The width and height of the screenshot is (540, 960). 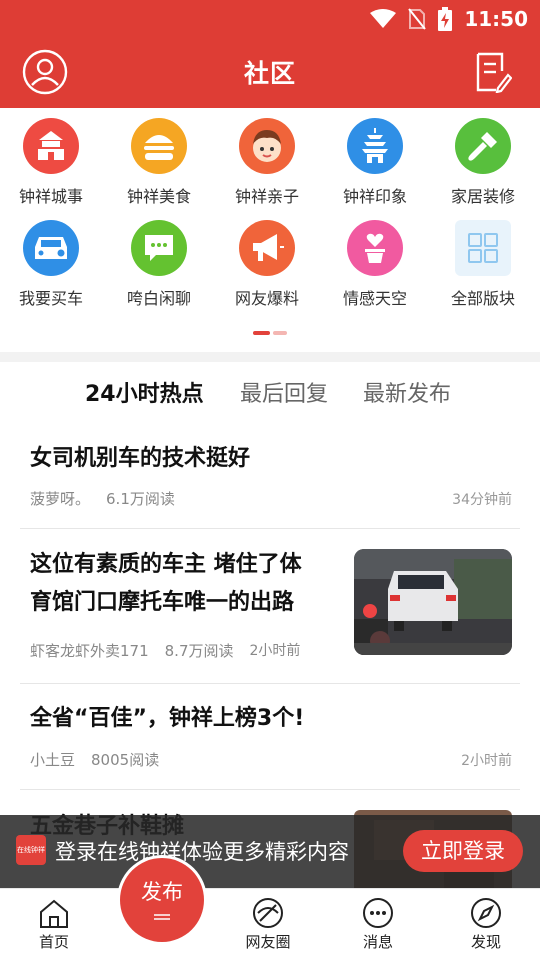 What do you see at coordinates (417, 19) in the screenshot?
I see `no-sim-icon` at bounding box center [417, 19].